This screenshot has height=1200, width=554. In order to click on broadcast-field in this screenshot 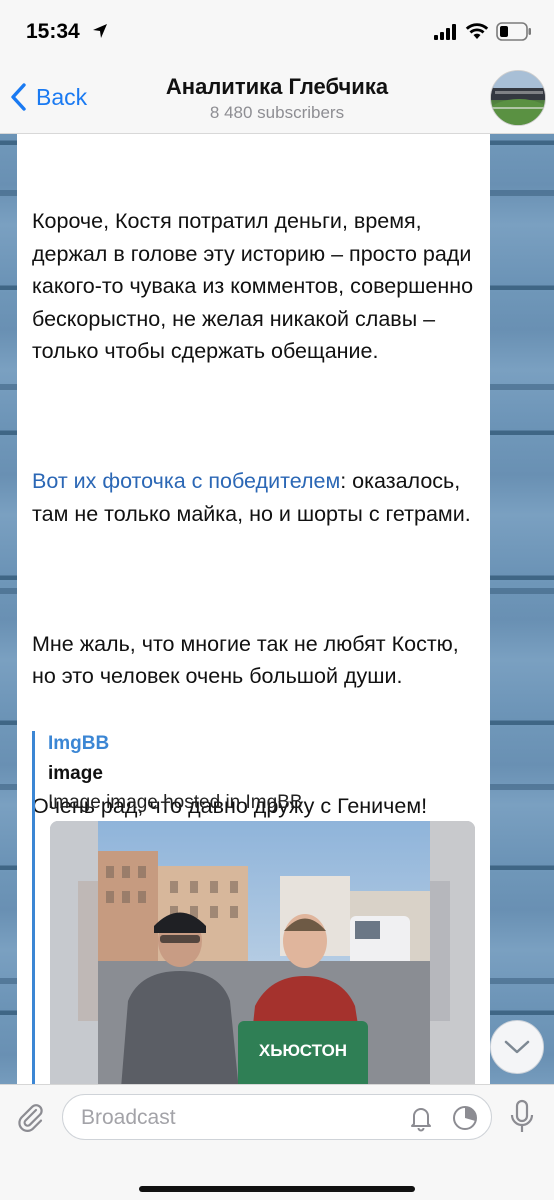, I will do `click(277, 1117)`.